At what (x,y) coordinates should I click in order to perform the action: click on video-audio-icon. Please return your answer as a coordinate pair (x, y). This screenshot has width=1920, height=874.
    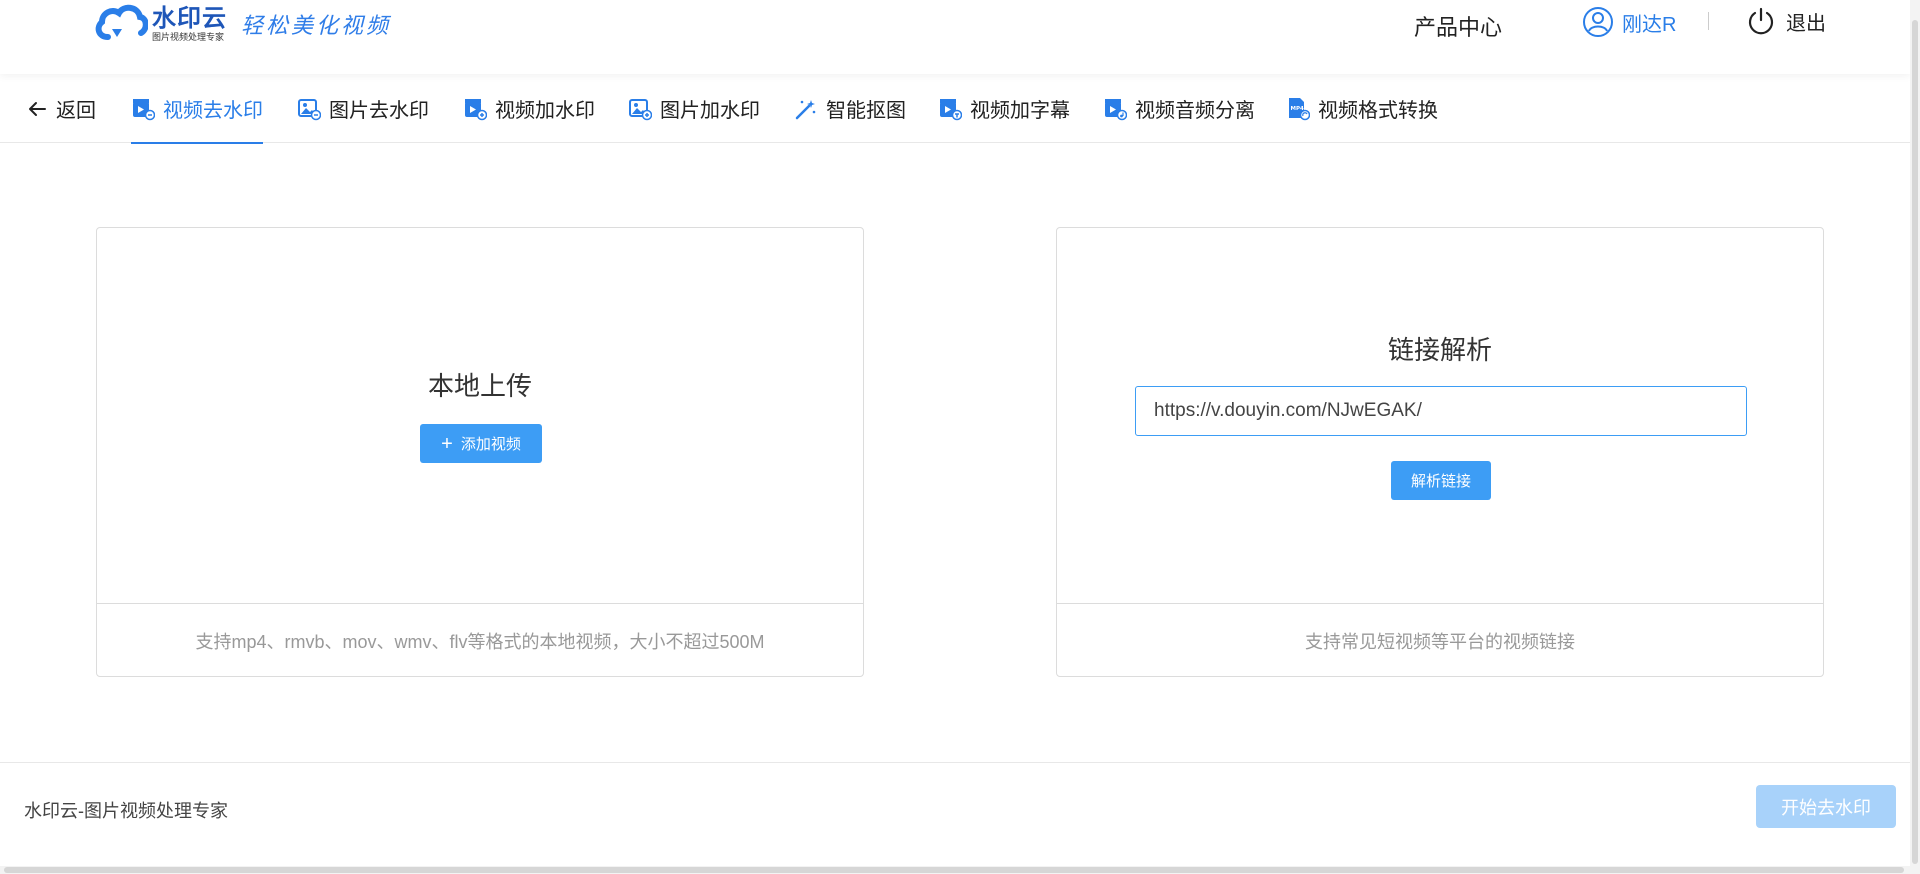
    Looking at the image, I should click on (1116, 109).